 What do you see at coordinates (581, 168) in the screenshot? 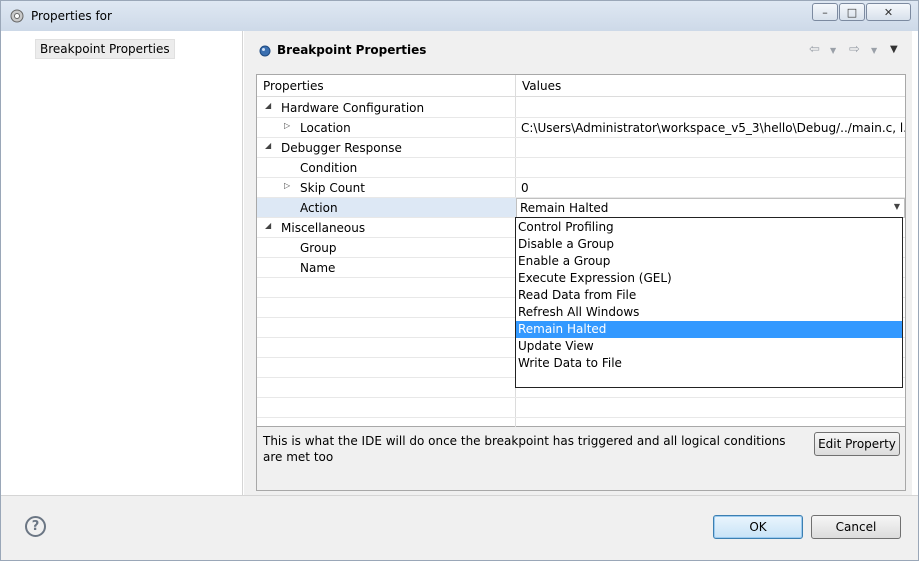
I see `table-row: Condition` at bounding box center [581, 168].